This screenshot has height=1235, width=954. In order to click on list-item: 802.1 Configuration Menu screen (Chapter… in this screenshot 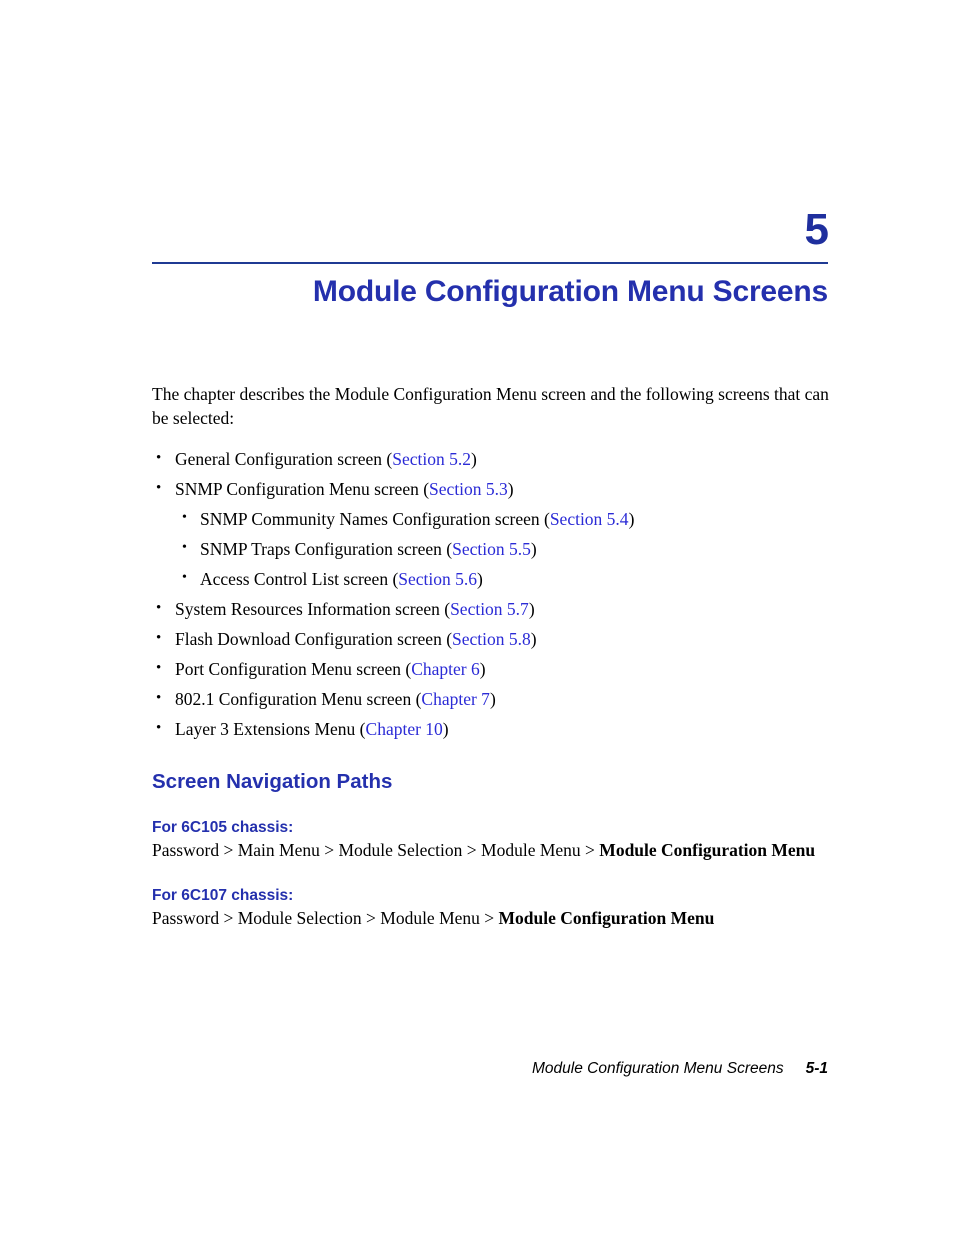, I will do `click(497, 698)`.